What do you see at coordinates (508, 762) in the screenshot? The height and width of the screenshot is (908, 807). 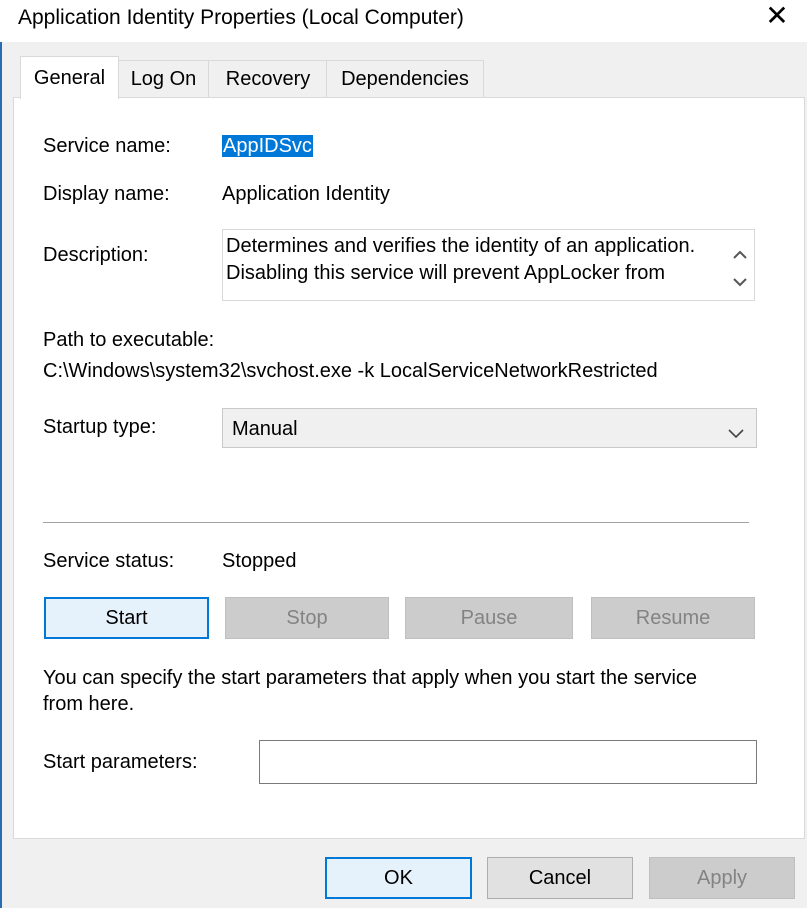 I see `start-params-input` at bounding box center [508, 762].